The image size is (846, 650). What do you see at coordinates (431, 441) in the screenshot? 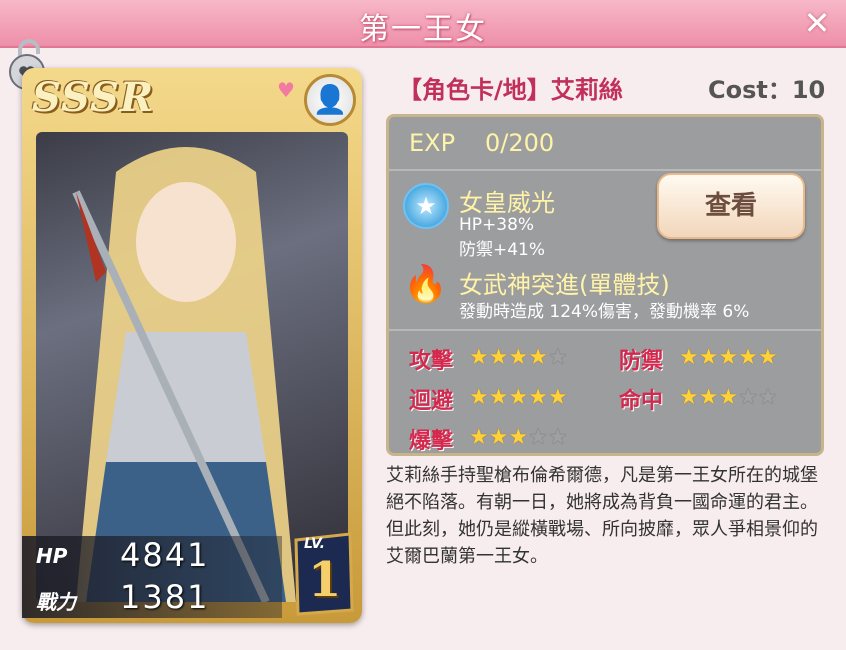
I see `attr-label-critical: 爆擊` at bounding box center [431, 441].